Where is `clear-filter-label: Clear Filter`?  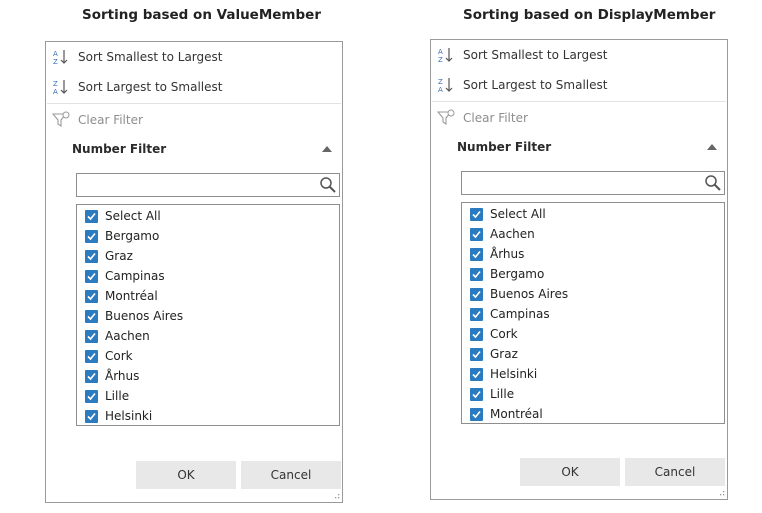 clear-filter-label: Clear Filter is located at coordinates (495, 118).